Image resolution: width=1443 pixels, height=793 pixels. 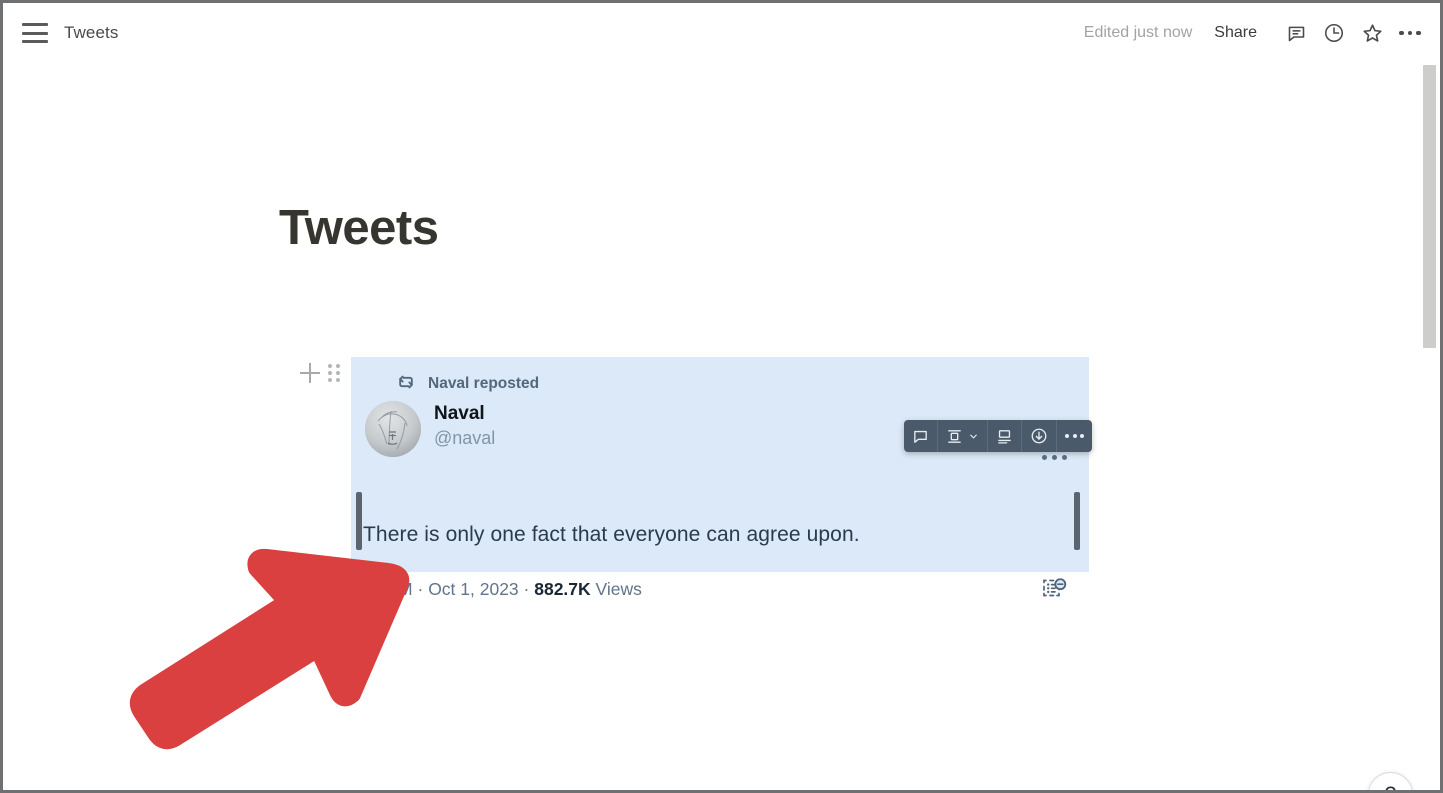 What do you see at coordinates (1235, 33) in the screenshot?
I see `share-button: Share` at bounding box center [1235, 33].